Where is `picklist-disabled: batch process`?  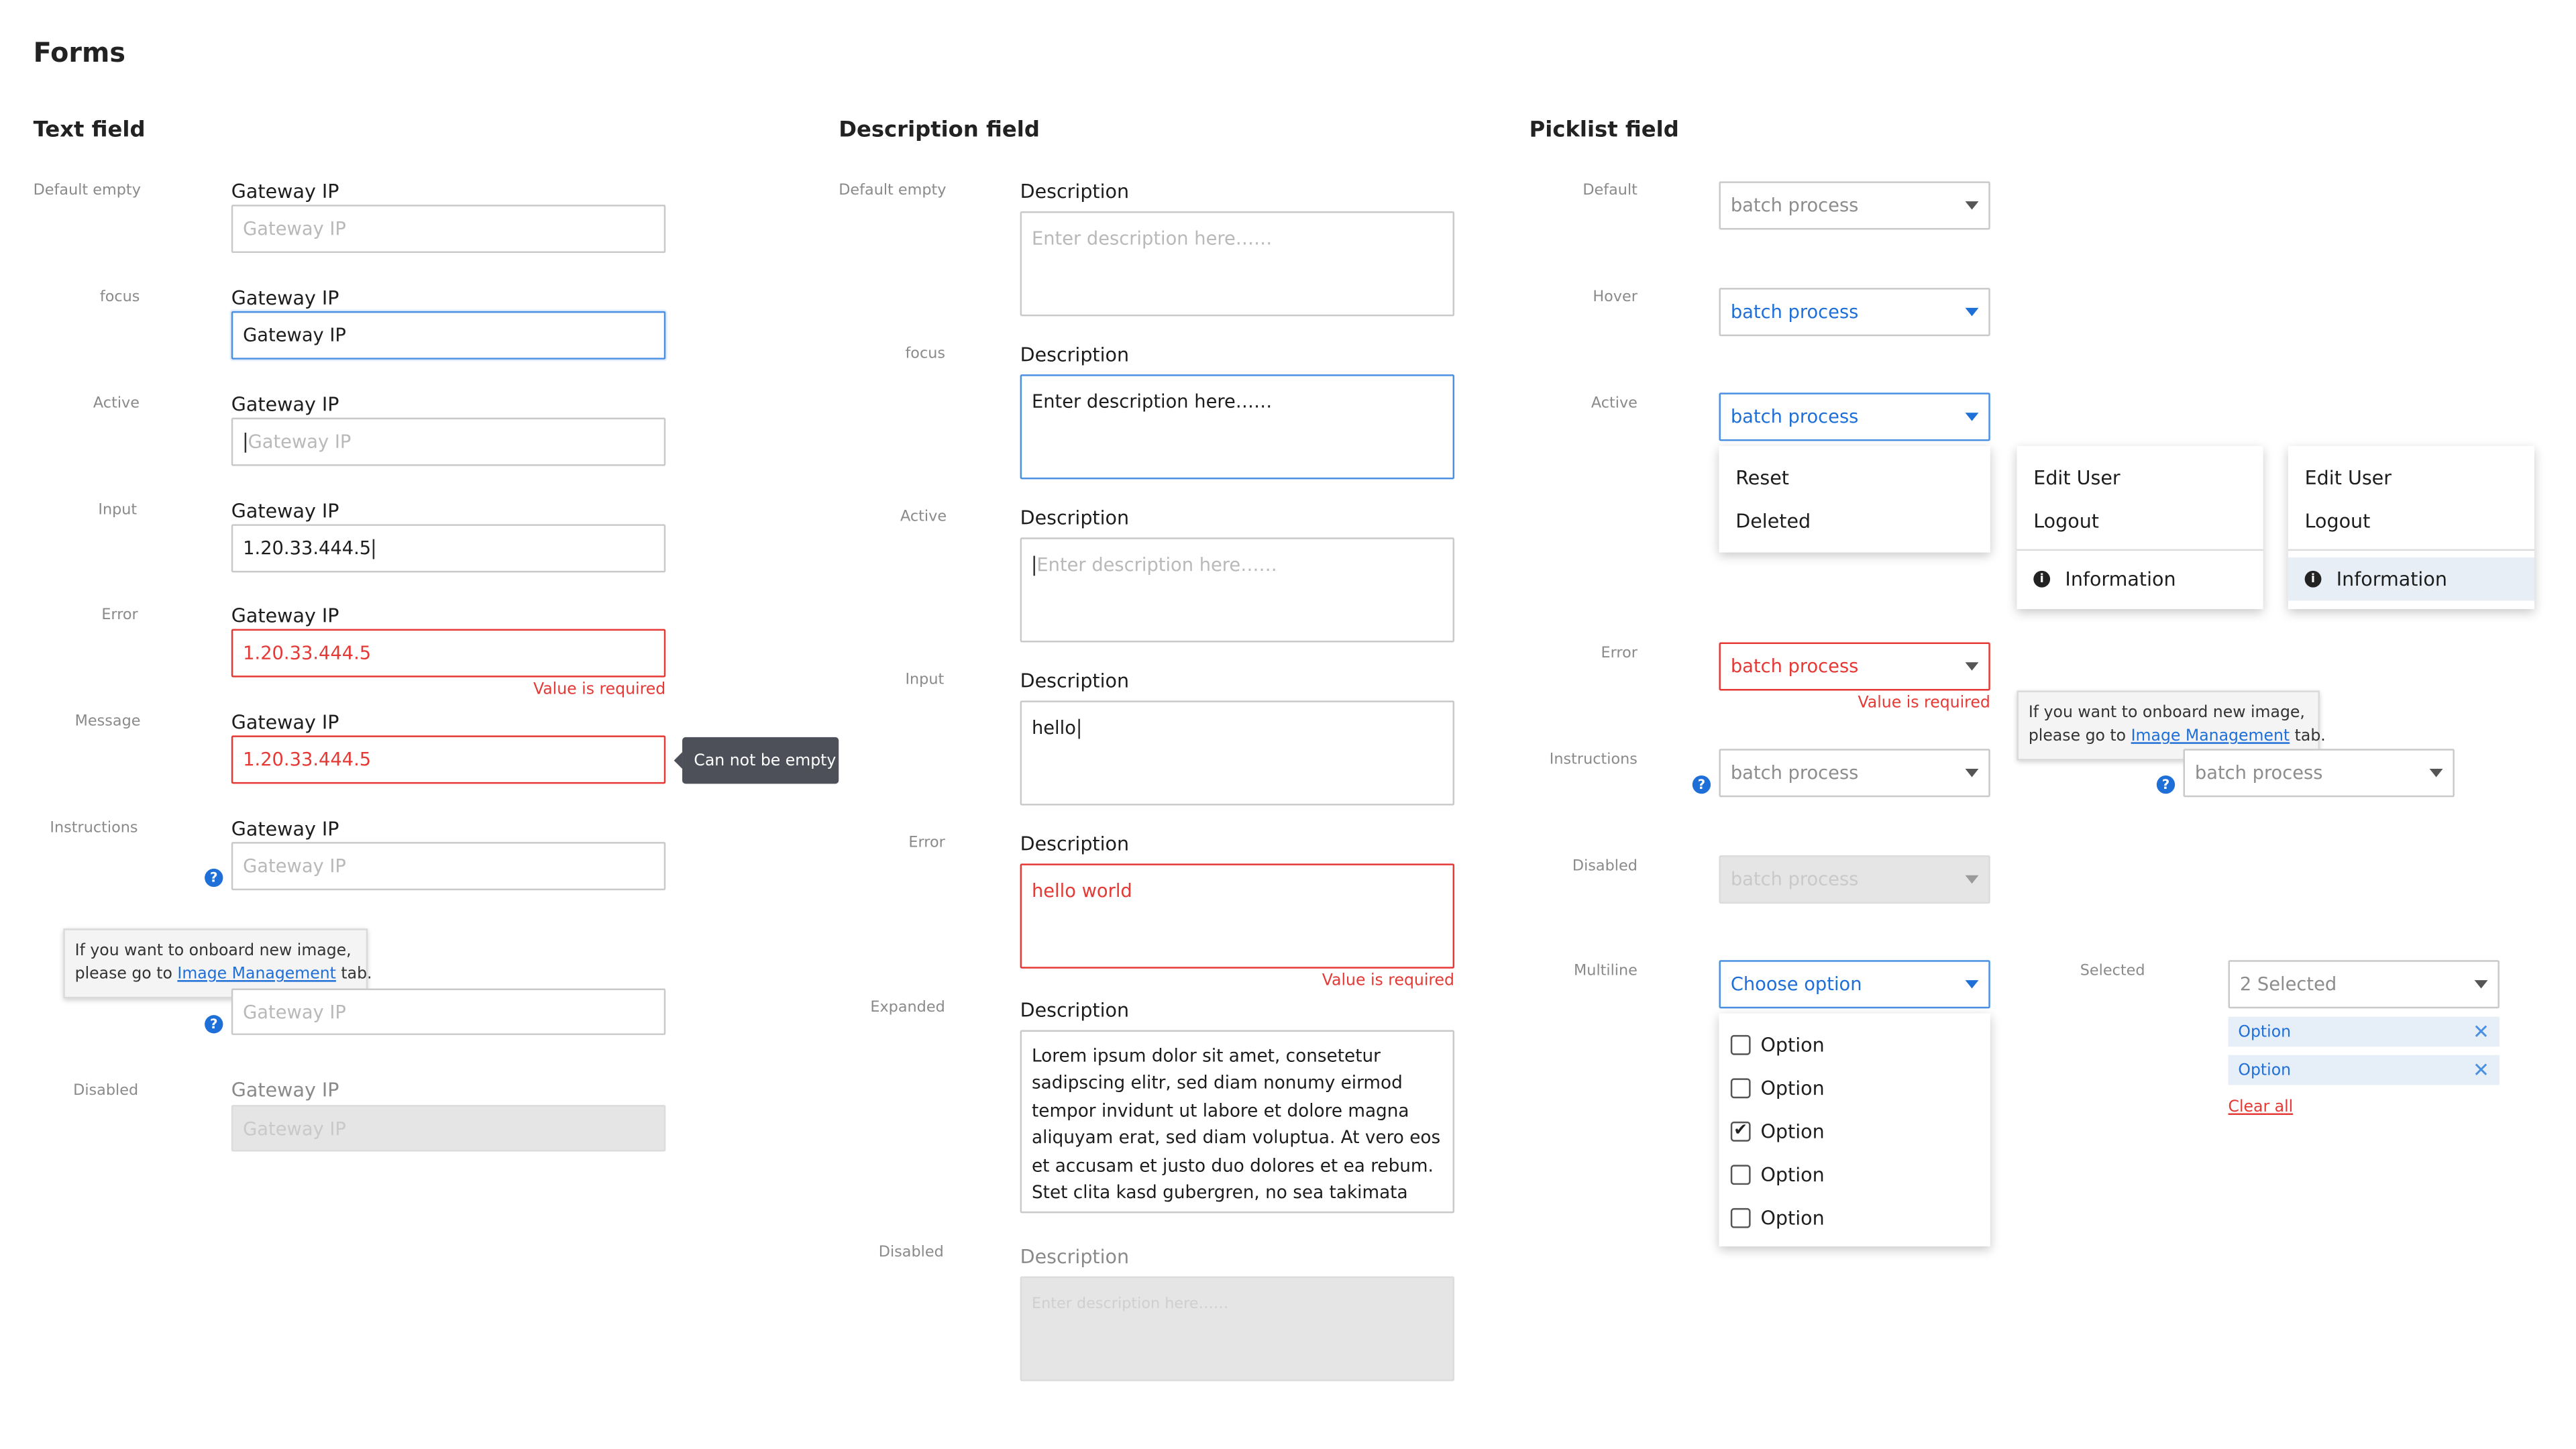 picklist-disabled: batch process is located at coordinates (1854, 879).